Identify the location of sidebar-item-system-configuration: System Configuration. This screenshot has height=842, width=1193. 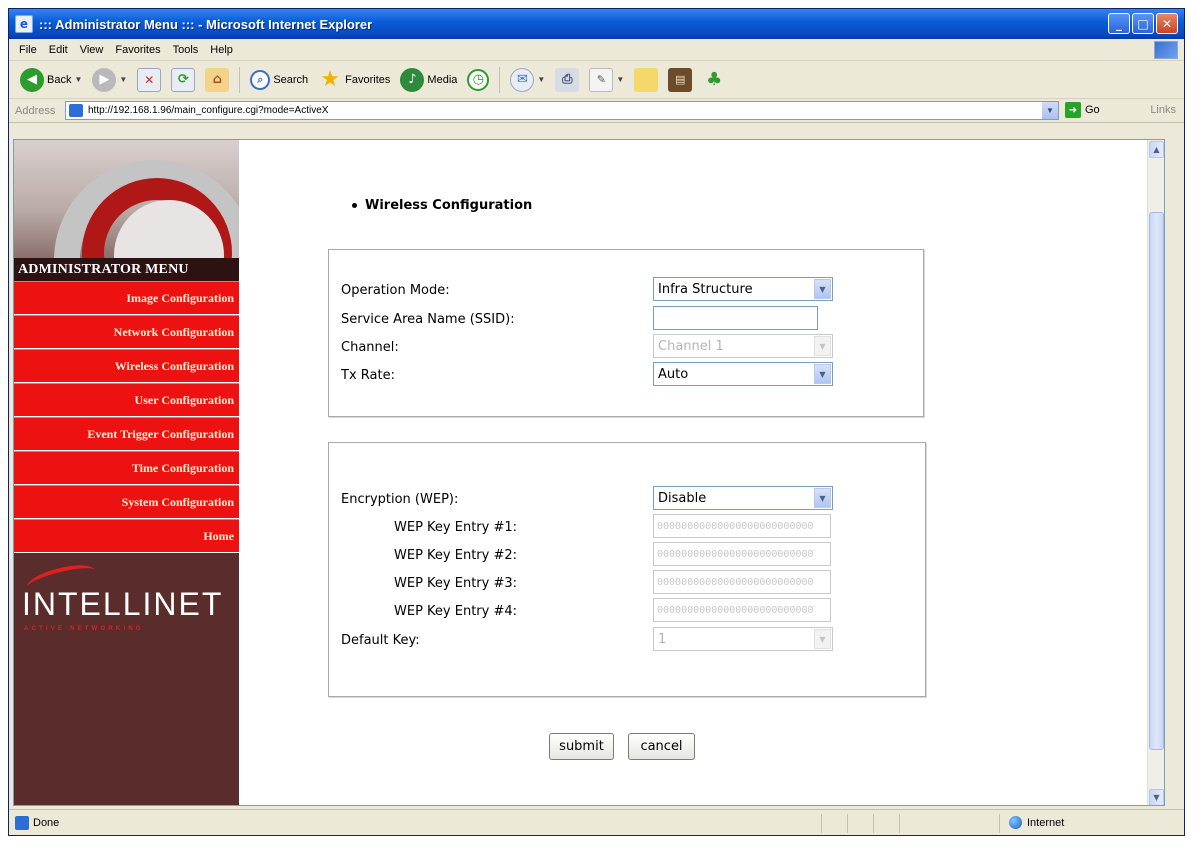
(126, 502).